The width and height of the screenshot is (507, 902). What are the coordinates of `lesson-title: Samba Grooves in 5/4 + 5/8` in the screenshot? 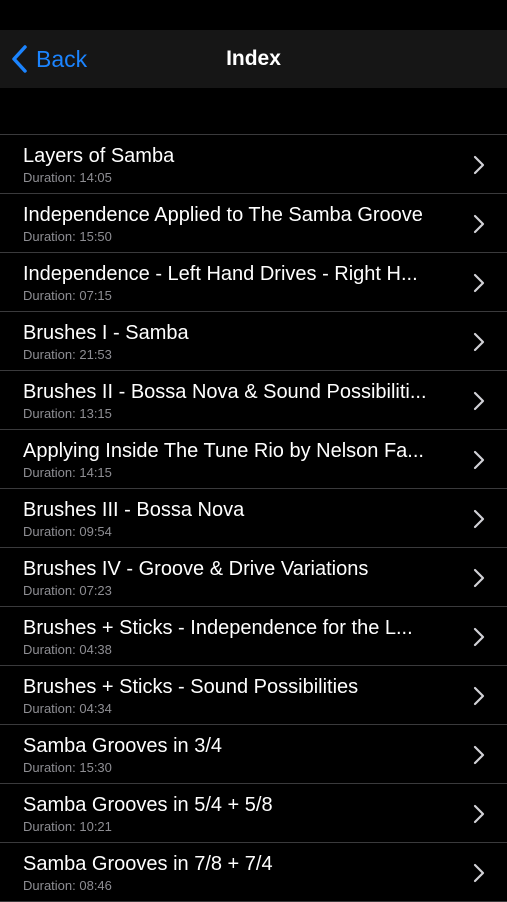 It's located at (148, 805).